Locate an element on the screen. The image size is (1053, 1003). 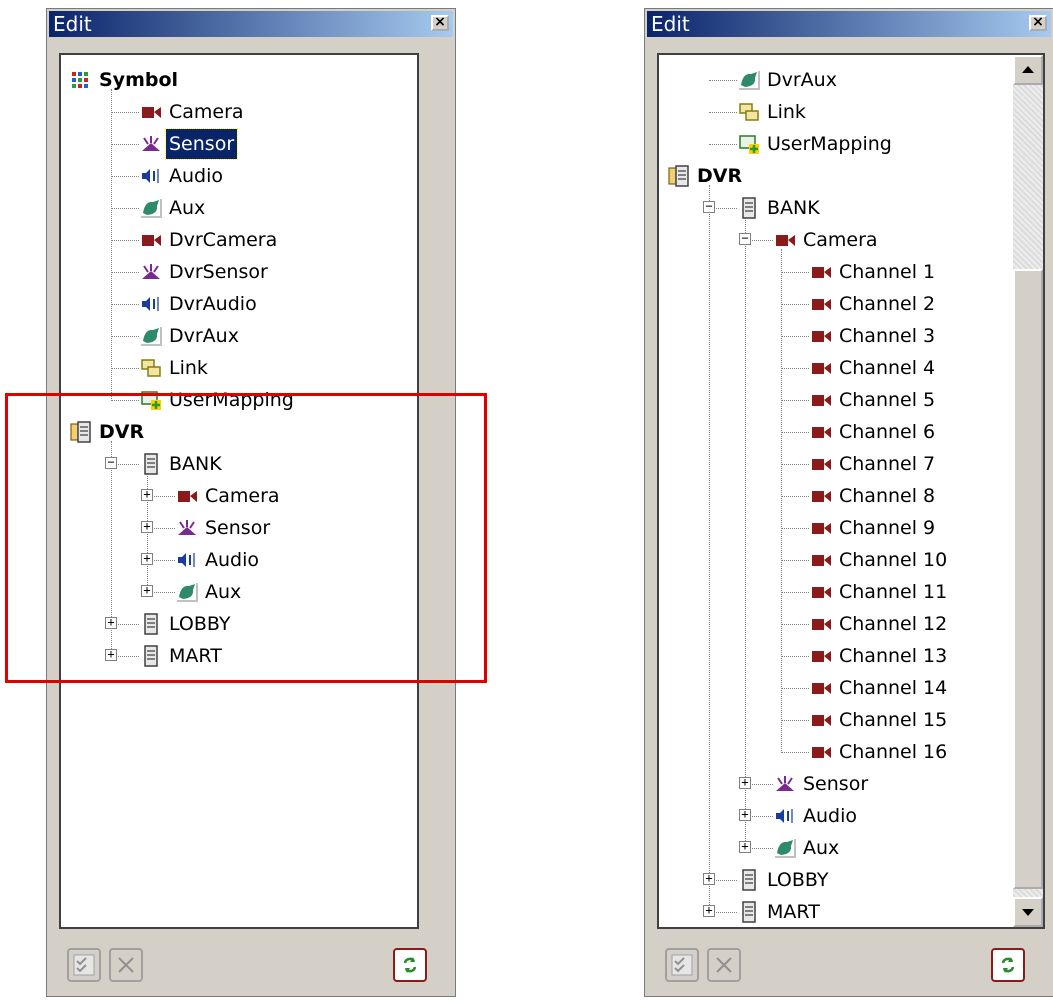
tree-item: + Sensor is located at coordinates (829, 784).